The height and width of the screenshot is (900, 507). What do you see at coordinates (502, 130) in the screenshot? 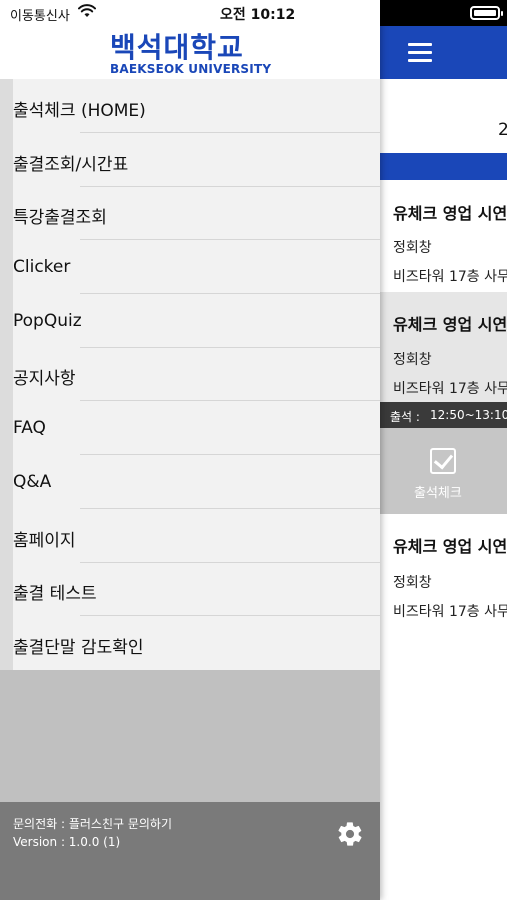
I see `date-text: 2` at bounding box center [502, 130].